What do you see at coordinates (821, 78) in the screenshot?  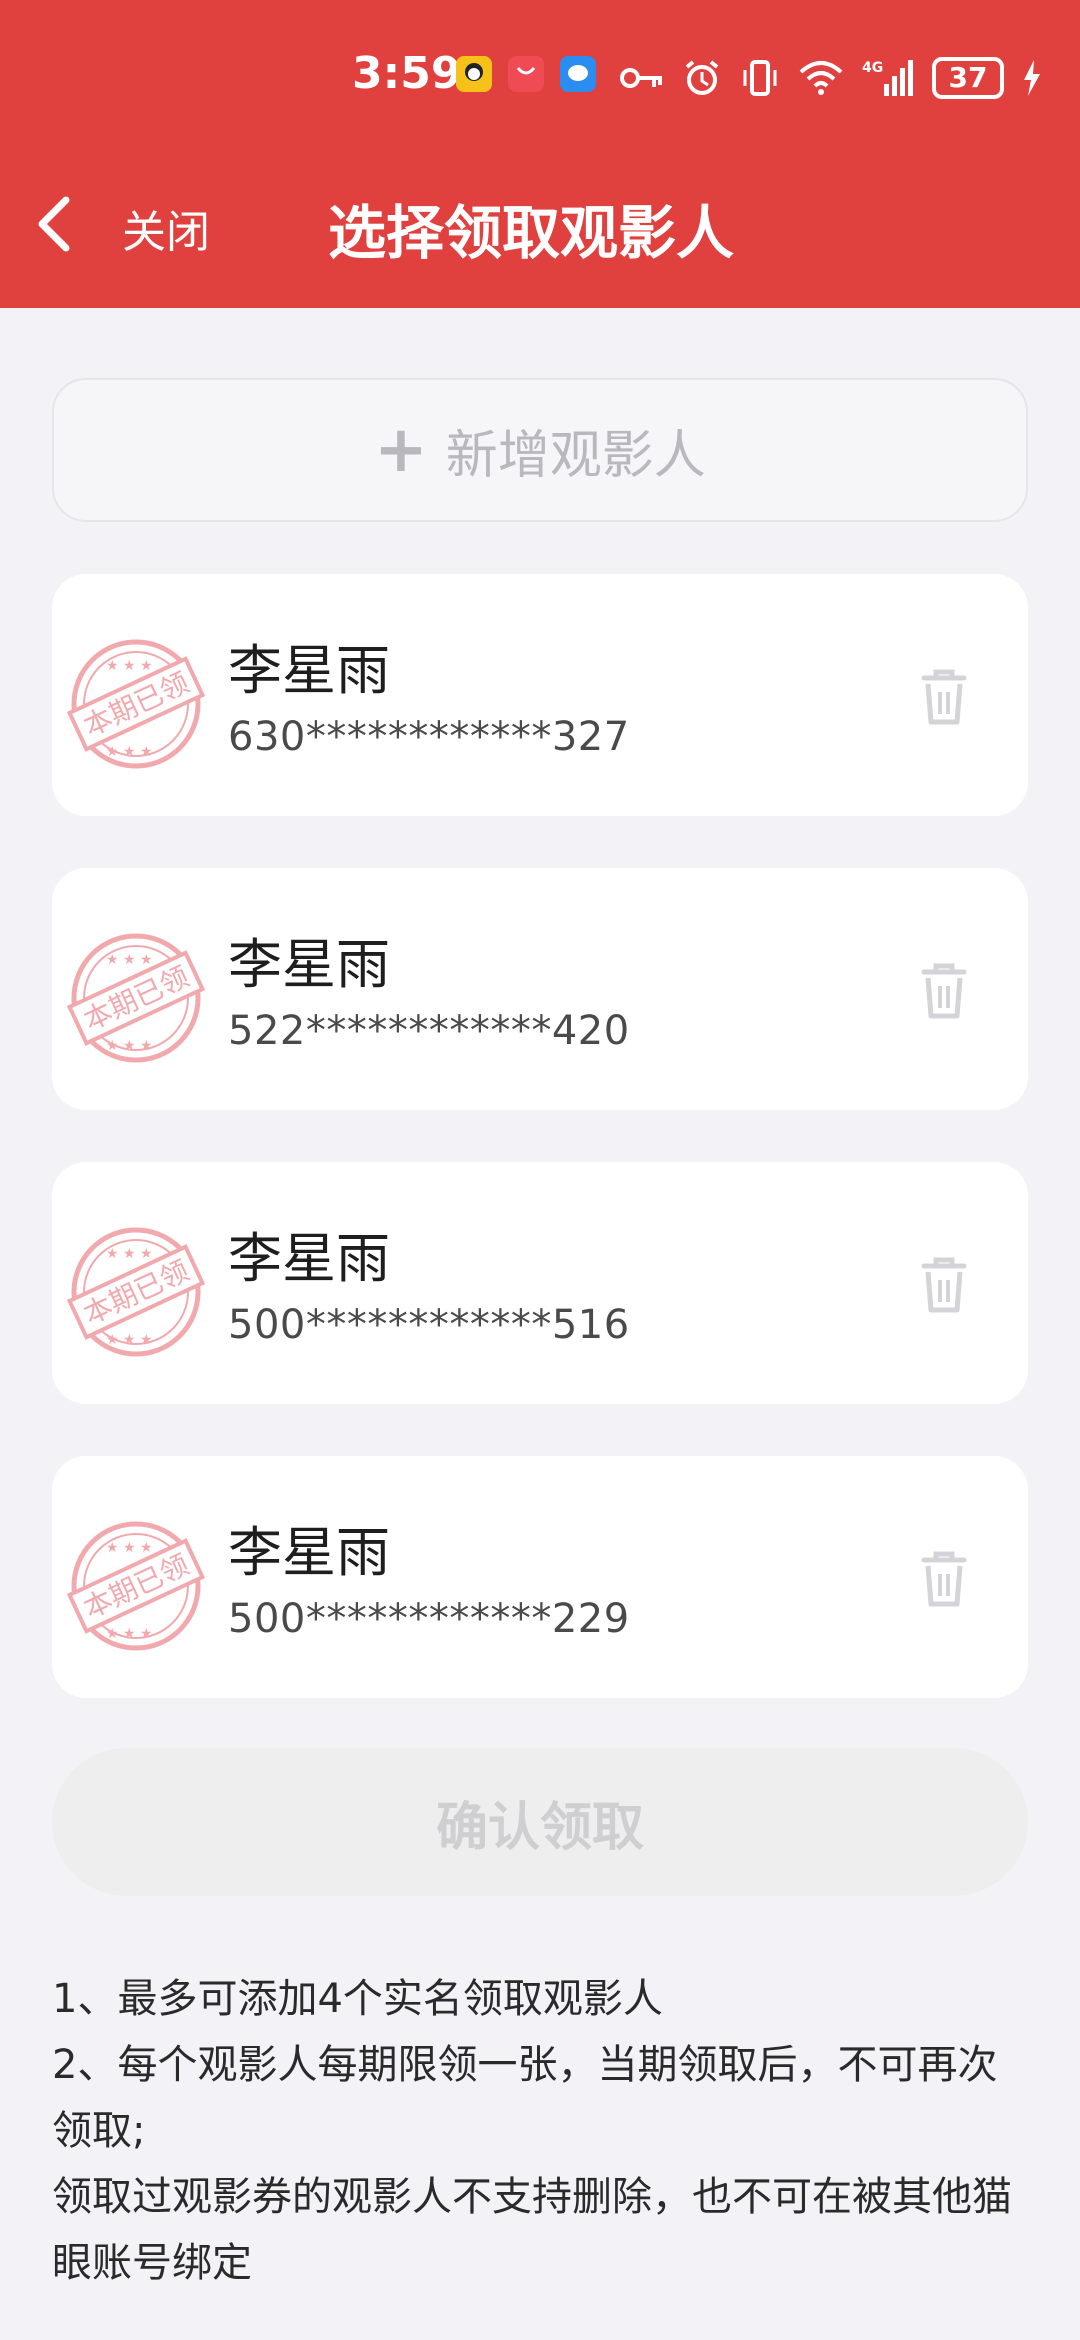 I see `wifi-icon` at bounding box center [821, 78].